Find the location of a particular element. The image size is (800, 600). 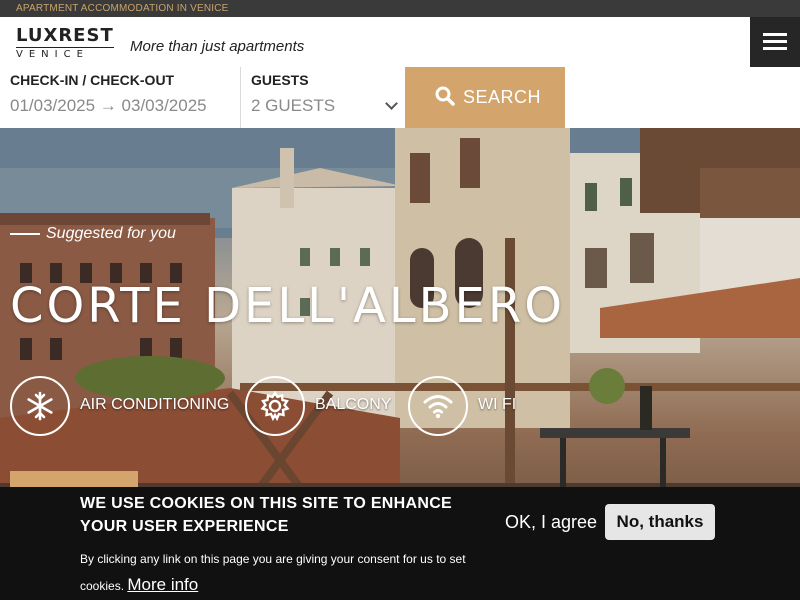

menu-button is located at coordinates (775, 42).